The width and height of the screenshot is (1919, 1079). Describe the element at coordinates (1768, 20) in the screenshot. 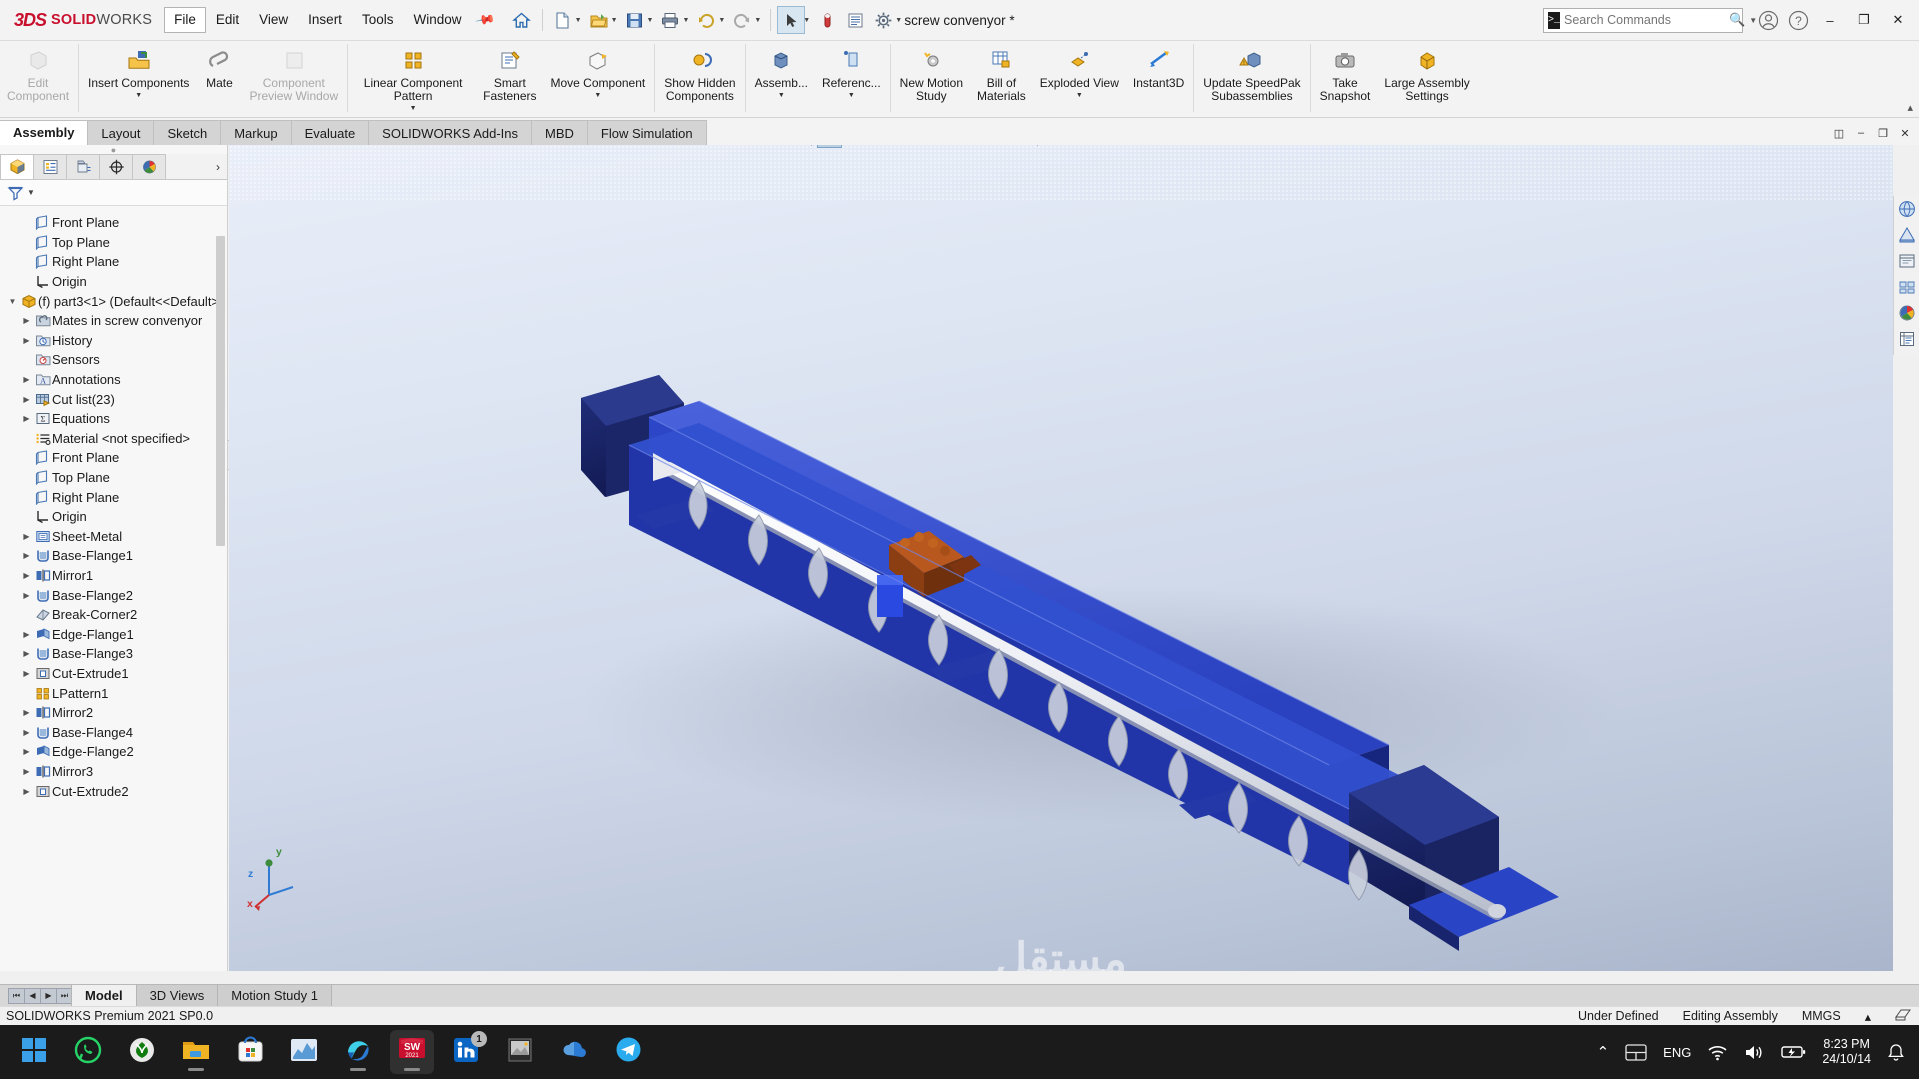

I see `account-icon` at that location.